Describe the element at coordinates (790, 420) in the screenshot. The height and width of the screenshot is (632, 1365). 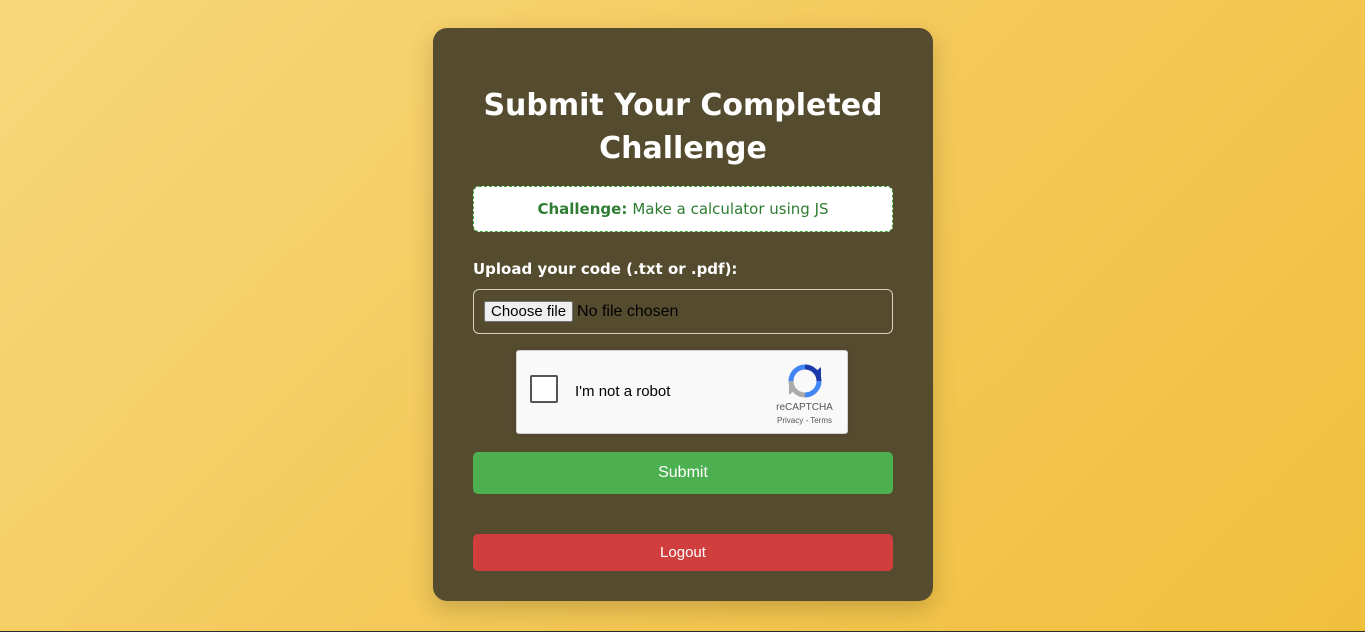
I see `recaptcha-privacy-link: Privacy` at that location.